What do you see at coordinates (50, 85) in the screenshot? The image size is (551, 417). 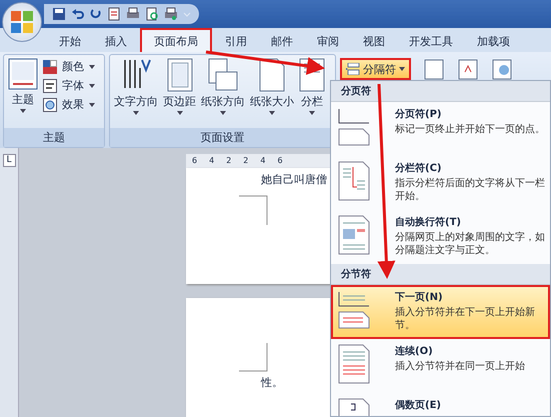 I see `font-icon` at bounding box center [50, 85].